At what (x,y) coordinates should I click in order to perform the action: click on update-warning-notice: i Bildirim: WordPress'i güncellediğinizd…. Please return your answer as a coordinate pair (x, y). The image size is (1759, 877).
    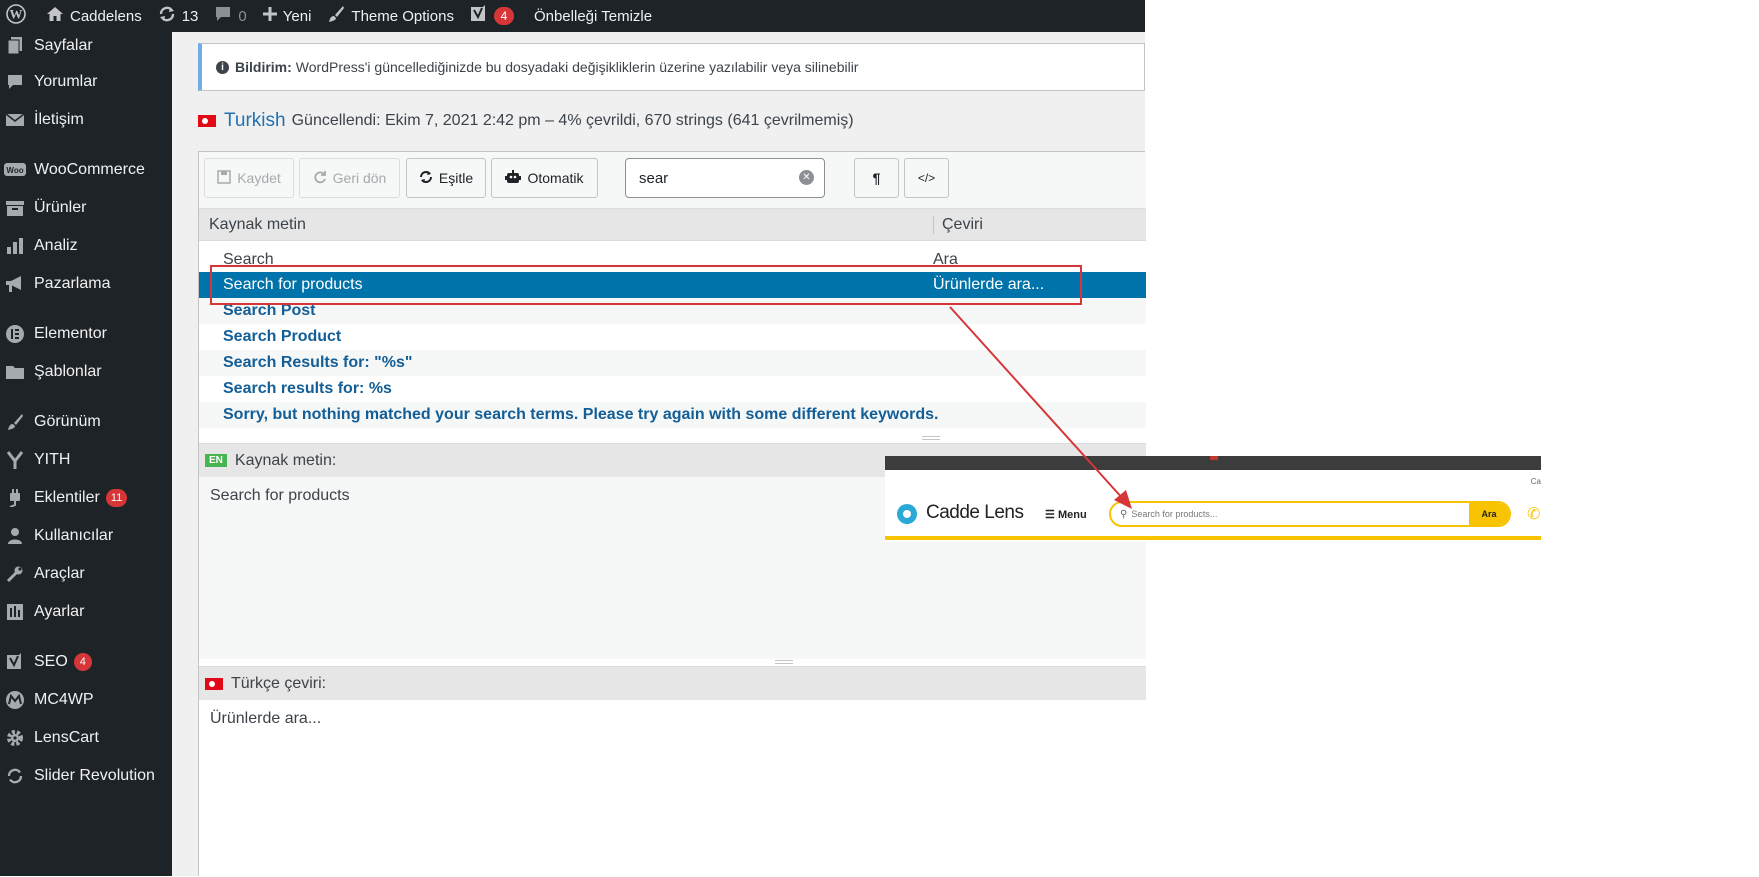
    Looking at the image, I should click on (671, 67).